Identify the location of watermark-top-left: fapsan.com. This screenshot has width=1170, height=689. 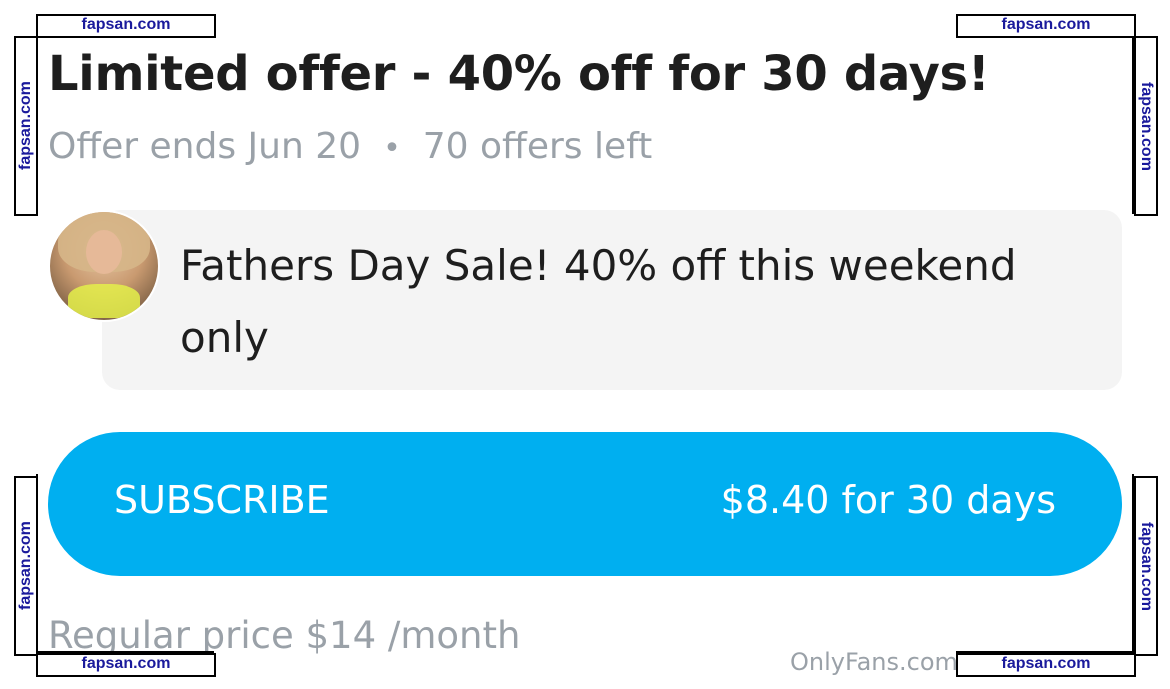
(126, 26).